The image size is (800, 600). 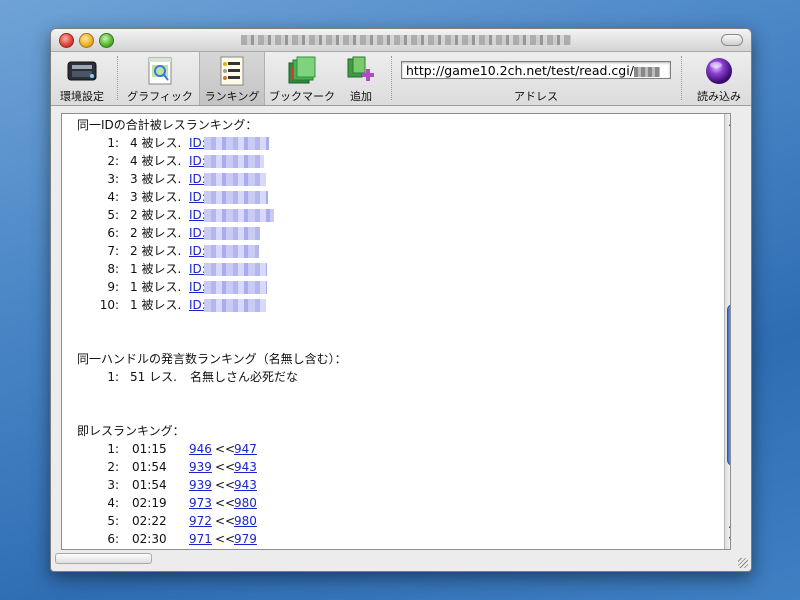 What do you see at coordinates (244, 377) in the screenshot?
I see `handle-name: 名無しさん必死だな` at bounding box center [244, 377].